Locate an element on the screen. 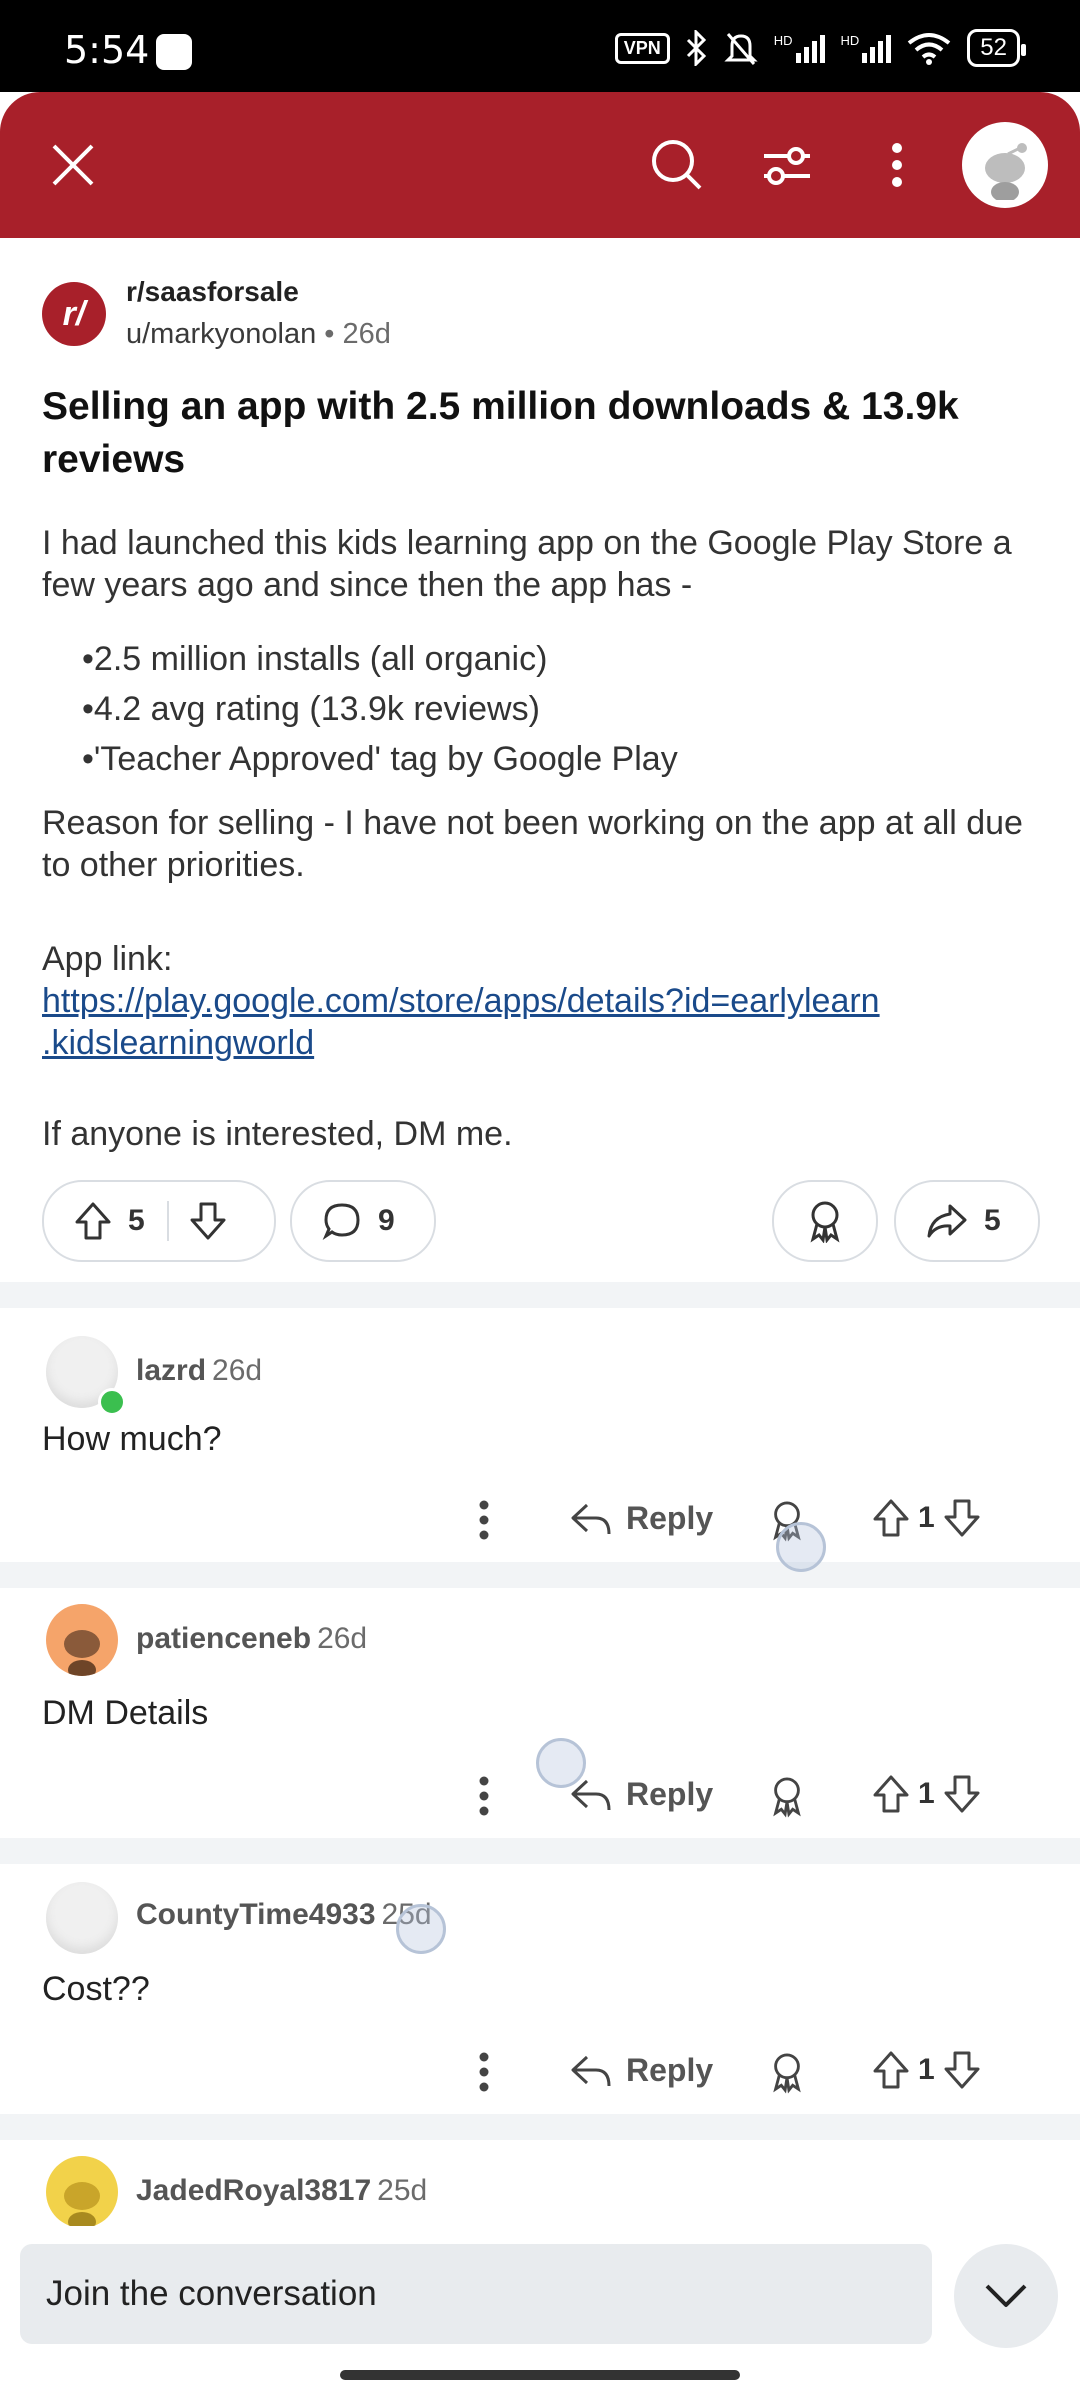 The height and width of the screenshot is (2400, 1080). post-author: u/markyonolan is located at coordinates (221, 334).